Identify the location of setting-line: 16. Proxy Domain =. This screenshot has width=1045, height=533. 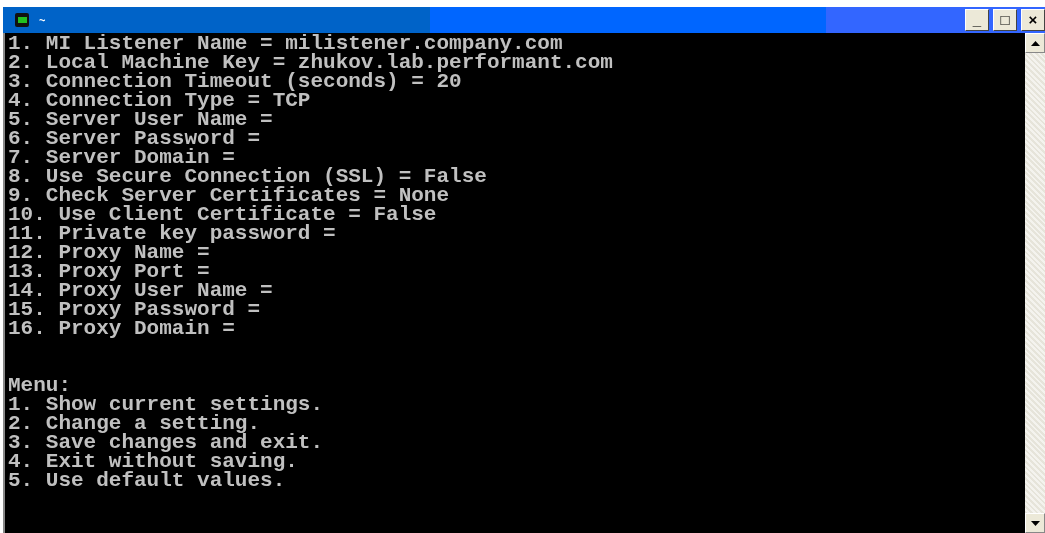
(121, 328).